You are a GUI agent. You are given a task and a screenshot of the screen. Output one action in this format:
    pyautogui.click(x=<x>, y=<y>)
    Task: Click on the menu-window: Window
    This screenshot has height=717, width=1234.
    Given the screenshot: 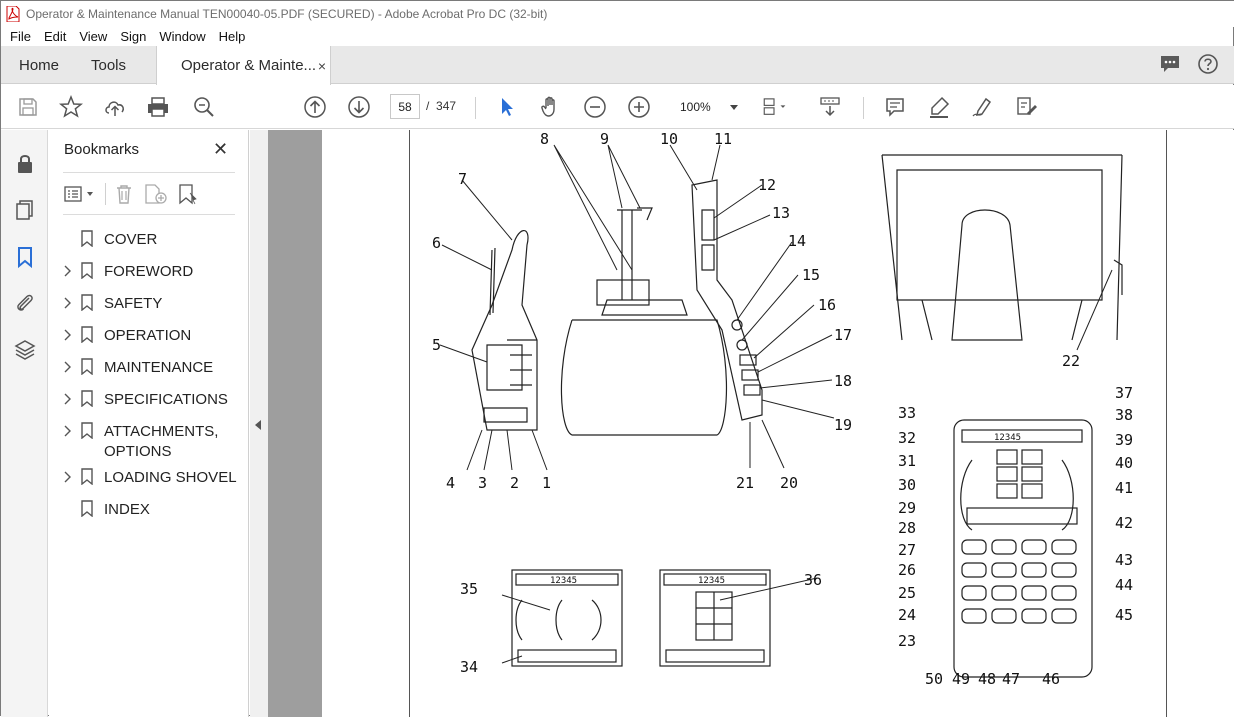 What is the action you would take?
    pyautogui.click(x=182, y=36)
    